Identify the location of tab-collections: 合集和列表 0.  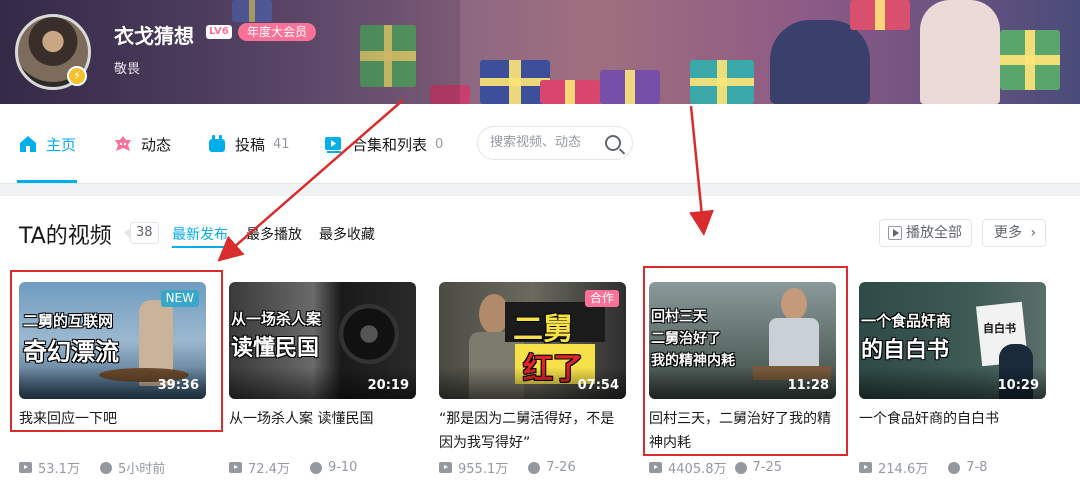
(383, 144).